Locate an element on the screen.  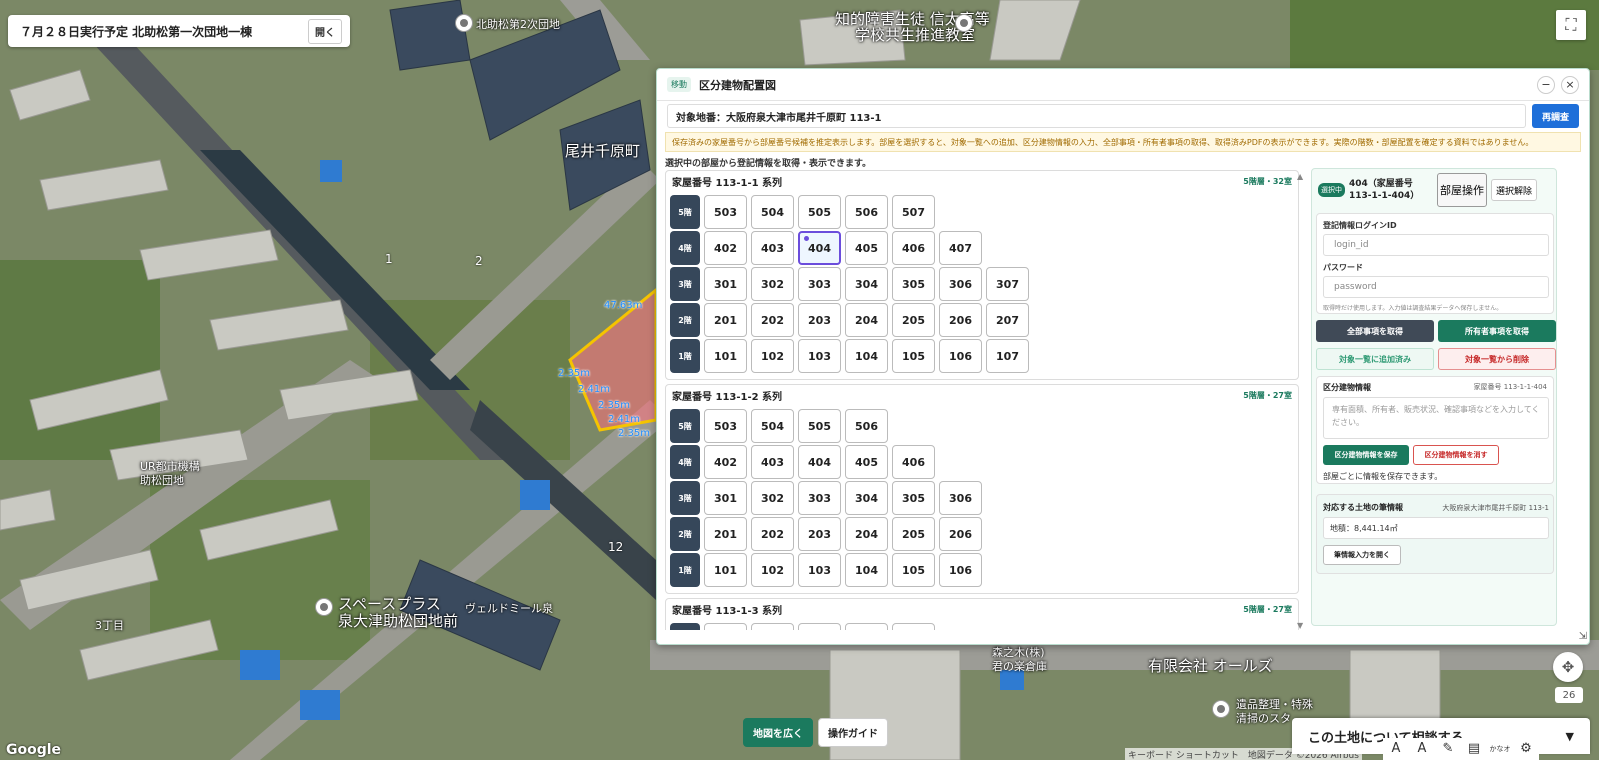
move-handle: 移動 is located at coordinates (679, 84).